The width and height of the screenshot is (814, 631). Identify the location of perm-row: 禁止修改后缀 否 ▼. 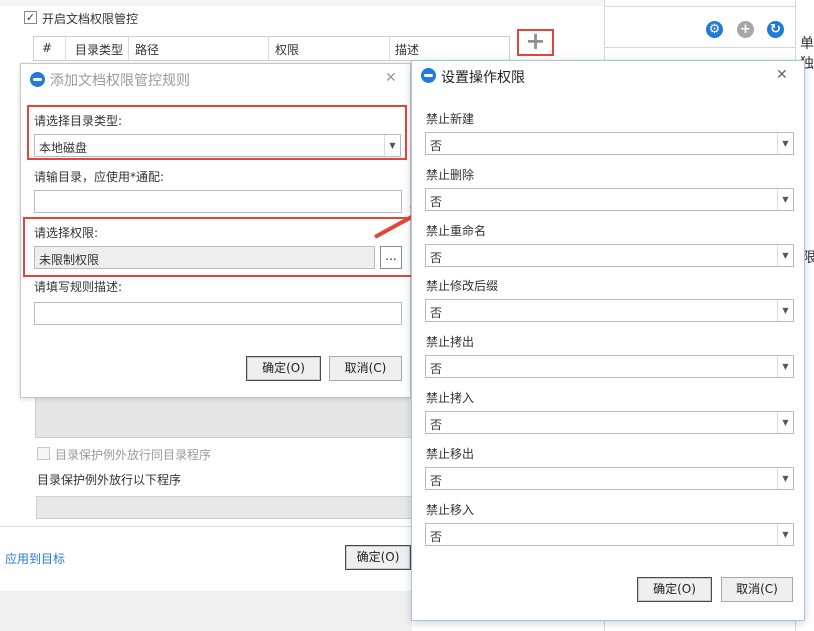
(610, 304).